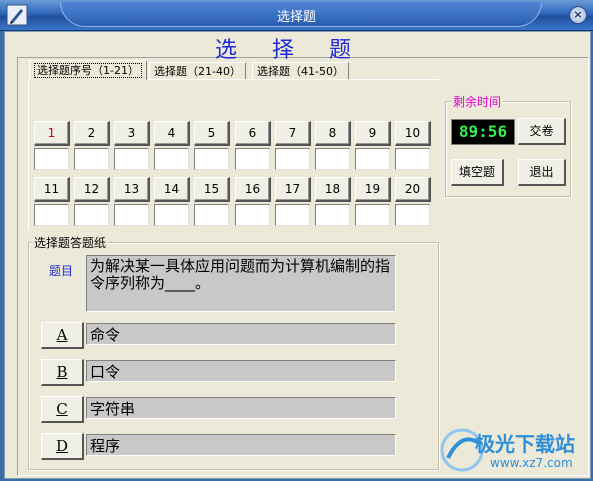  Describe the element at coordinates (253, 133) in the screenshot. I see `question-6-button: 6` at that location.